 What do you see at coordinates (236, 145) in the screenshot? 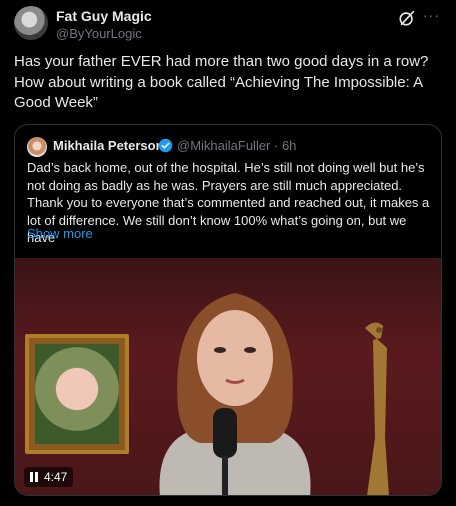
I see `quoted-author-handle: @MikhailaFuller · 6h` at bounding box center [236, 145].